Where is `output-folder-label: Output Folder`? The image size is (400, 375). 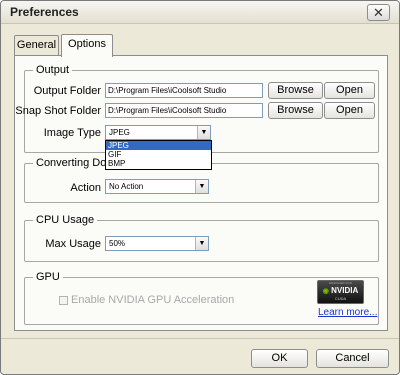 output-folder-label: Output Folder is located at coordinates (67, 91).